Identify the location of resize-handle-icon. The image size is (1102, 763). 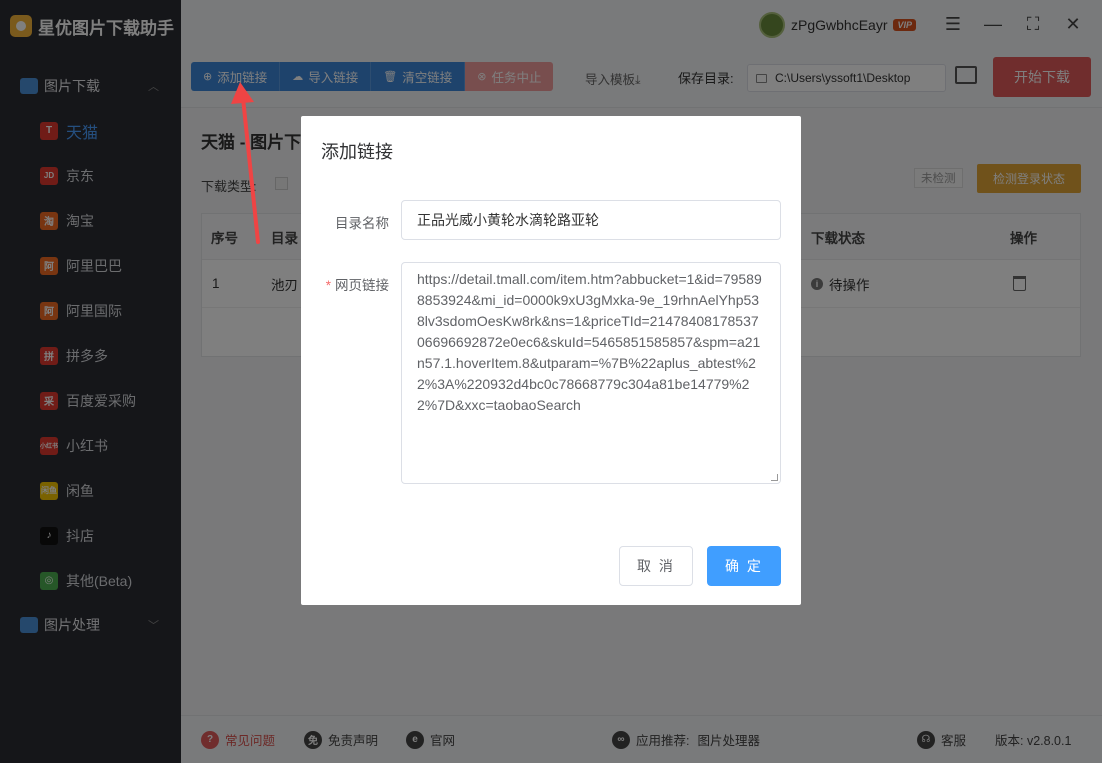
(774, 477).